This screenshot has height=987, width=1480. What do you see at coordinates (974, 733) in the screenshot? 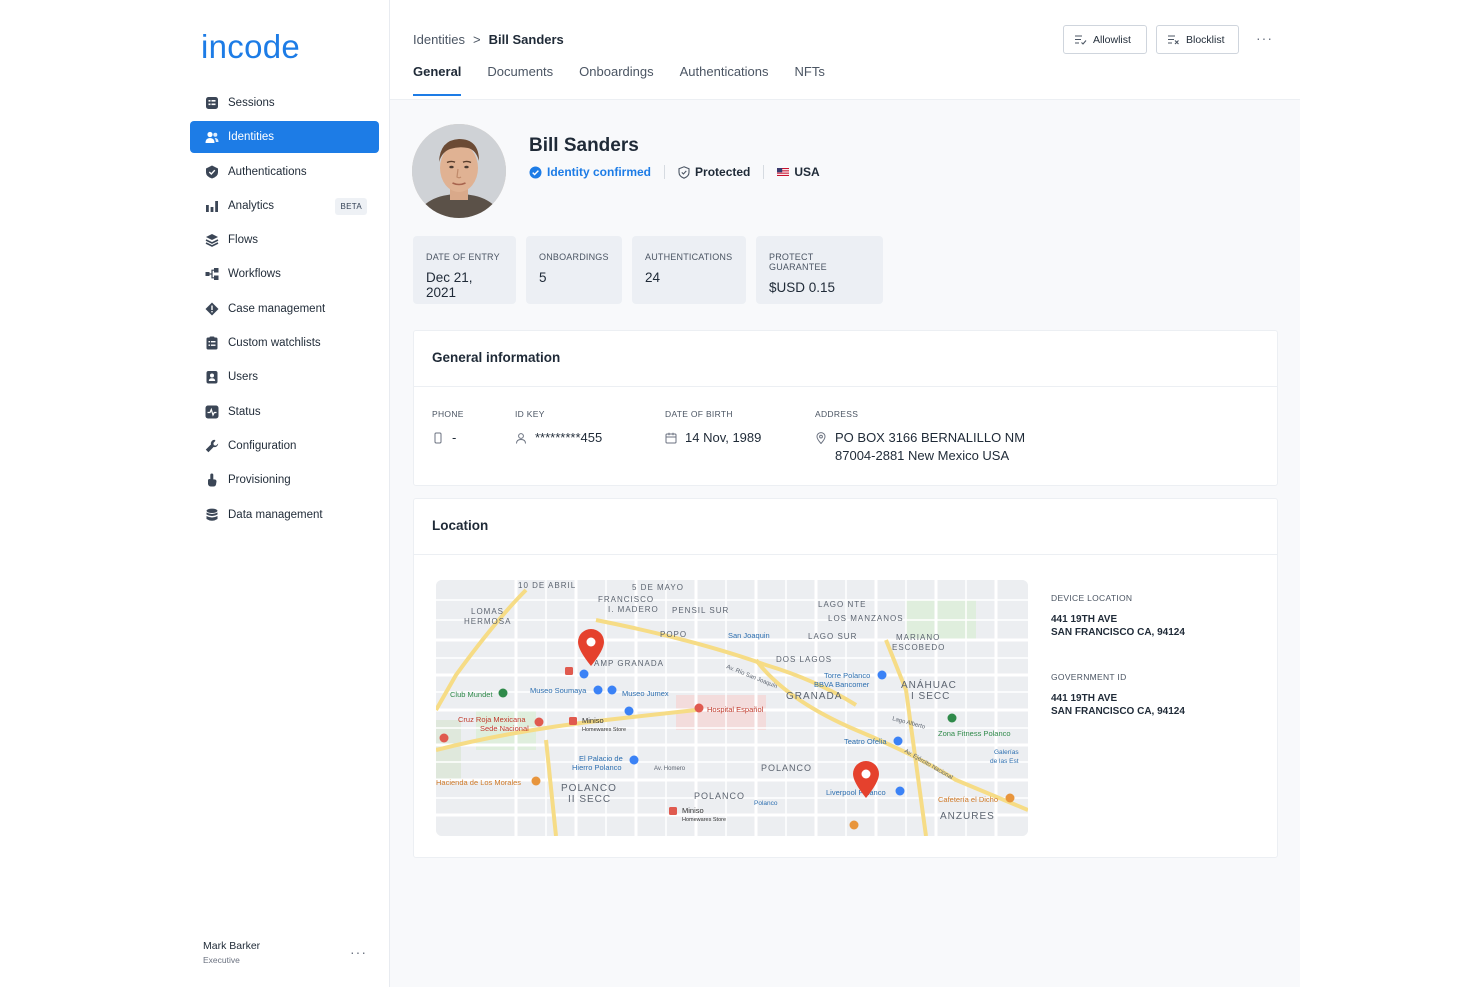
I see `map-label: Zona Fitness Polanco` at bounding box center [974, 733].